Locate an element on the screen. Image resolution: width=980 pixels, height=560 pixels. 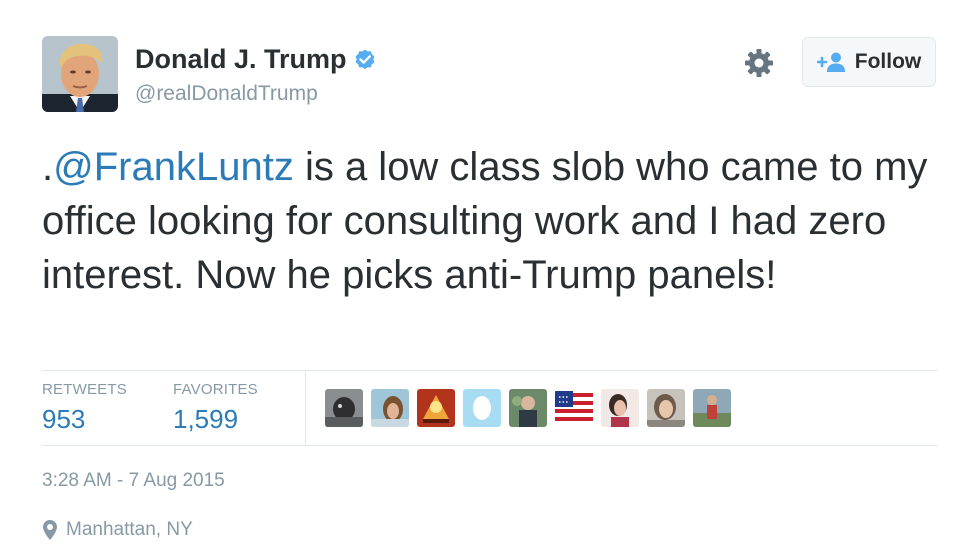
favoriter-avatars is located at coordinates (528, 408).